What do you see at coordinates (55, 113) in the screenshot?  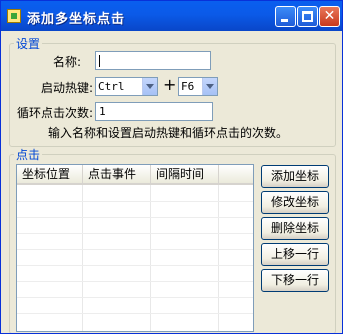 I see `loop-count-label: 循环点击次数:` at bounding box center [55, 113].